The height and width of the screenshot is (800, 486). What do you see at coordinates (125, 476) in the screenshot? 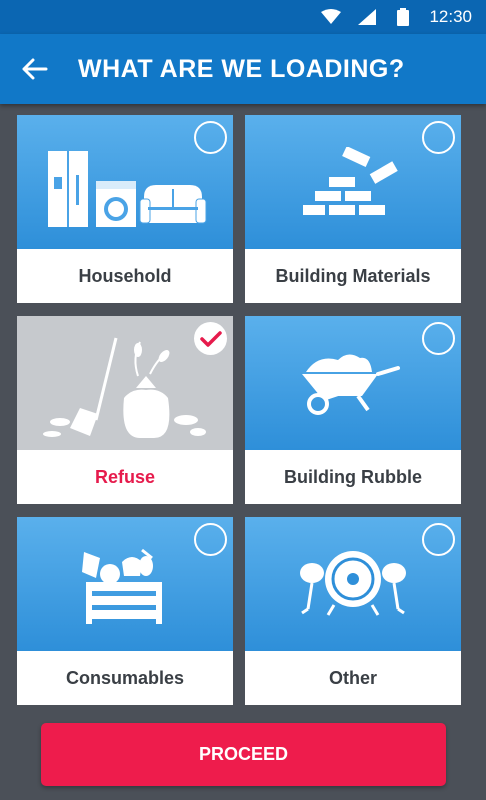
I see `category-label: Refuse` at bounding box center [125, 476].